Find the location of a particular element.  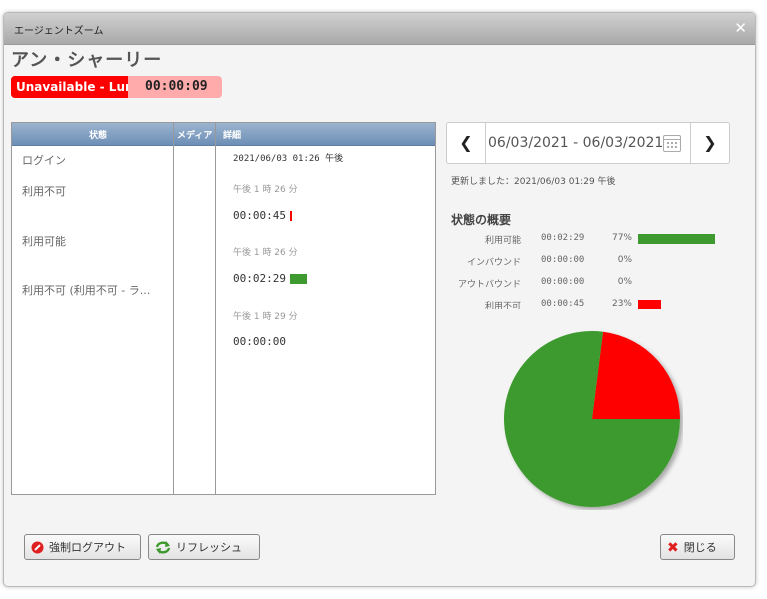

calendar-icon is located at coordinates (672, 143).